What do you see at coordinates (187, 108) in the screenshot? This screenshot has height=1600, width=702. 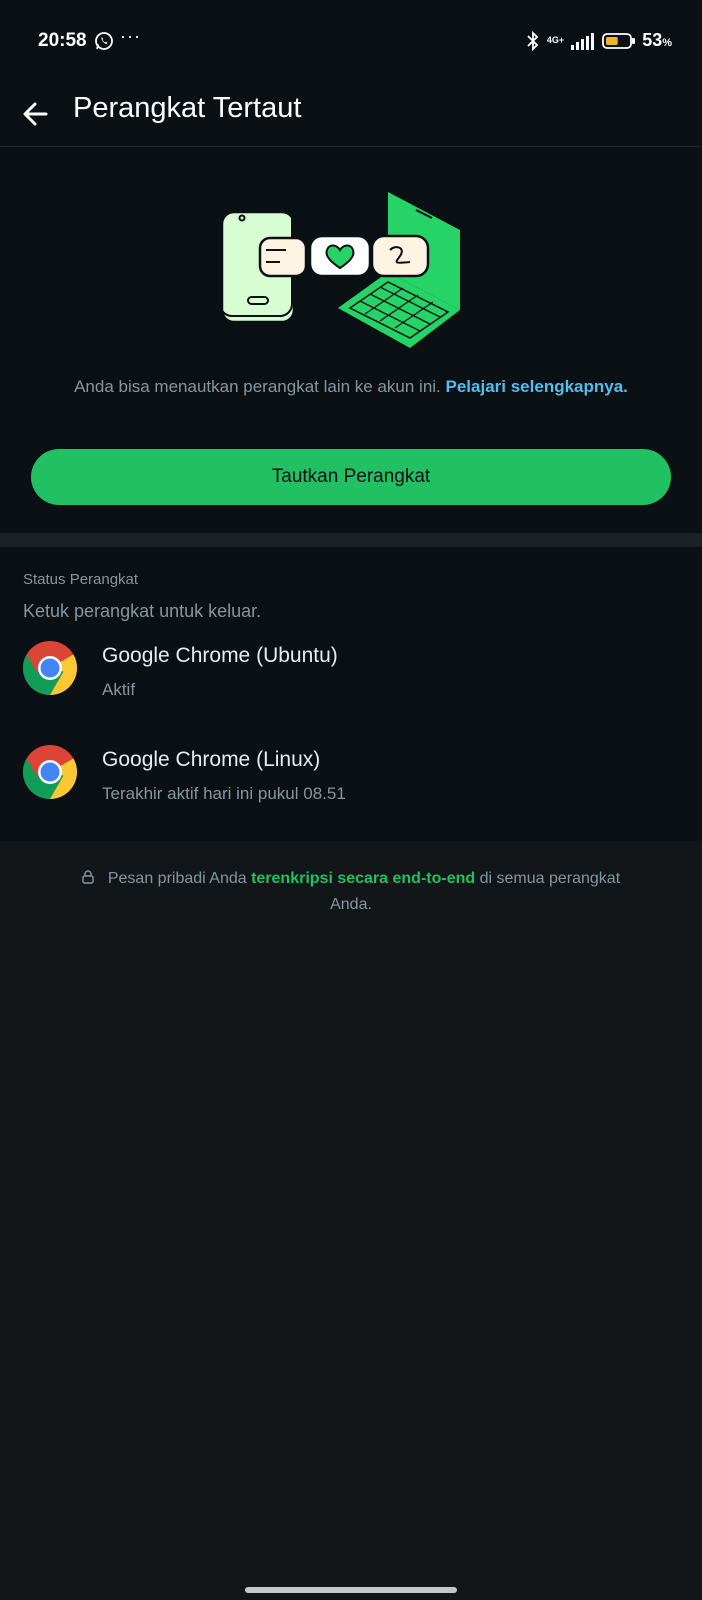 I see `page-title: Perangkat Tertaut` at bounding box center [187, 108].